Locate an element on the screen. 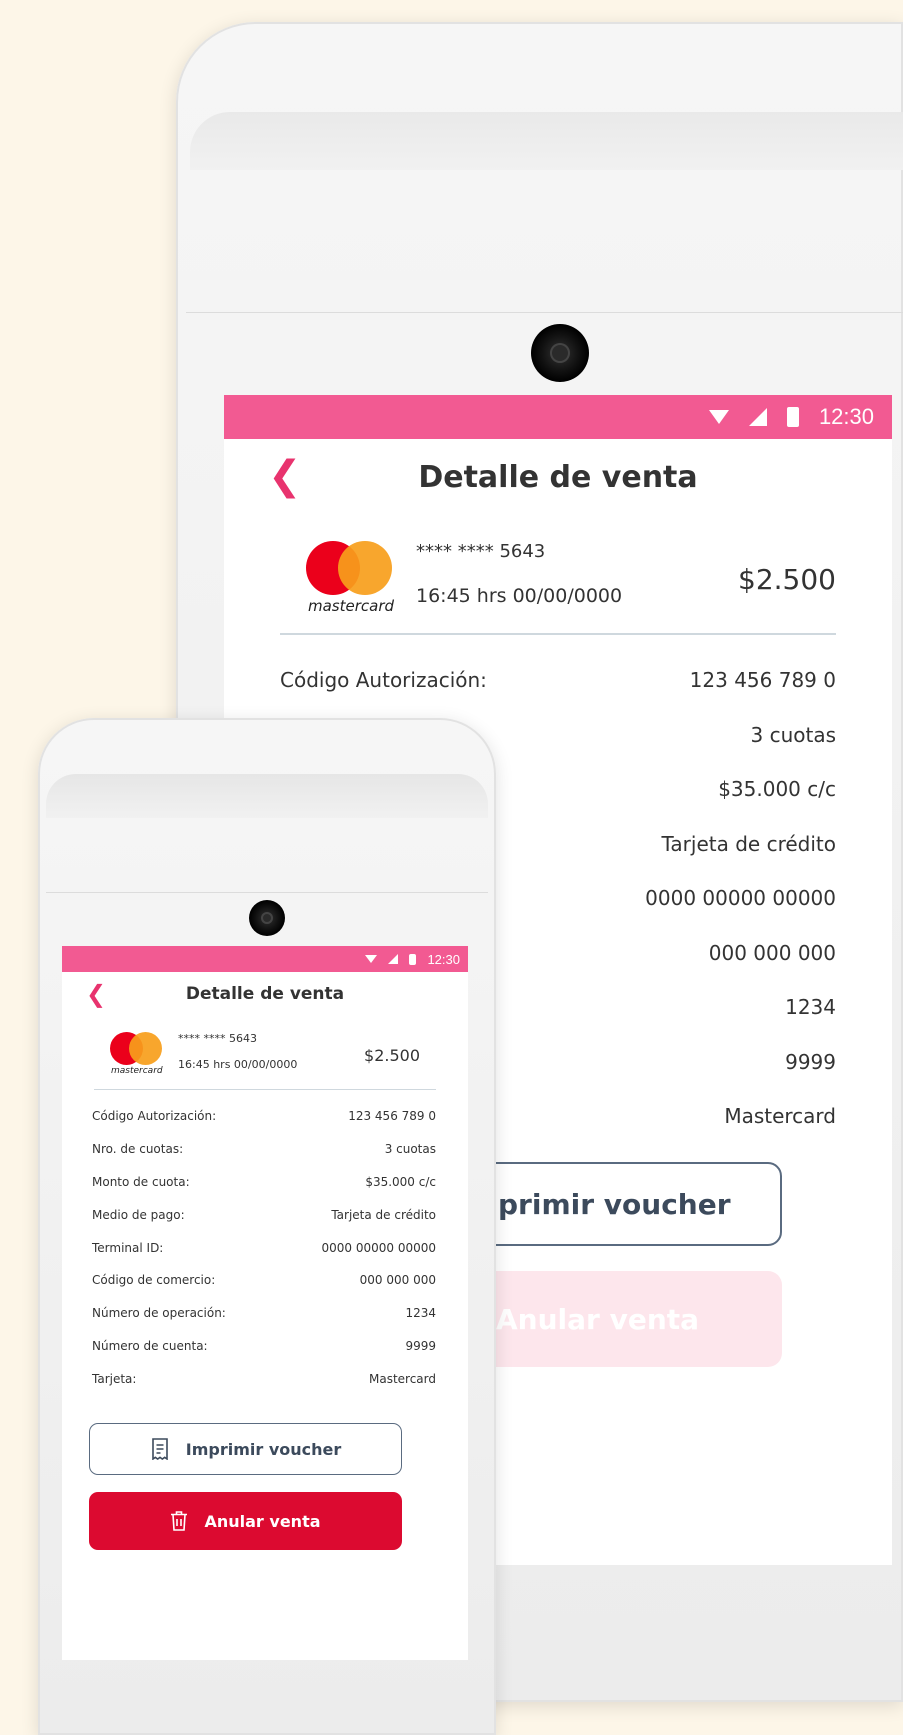 This screenshot has height=1735, width=903. detail-row: Número de cuenta: 9999 is located at coordinates (264, 1346).